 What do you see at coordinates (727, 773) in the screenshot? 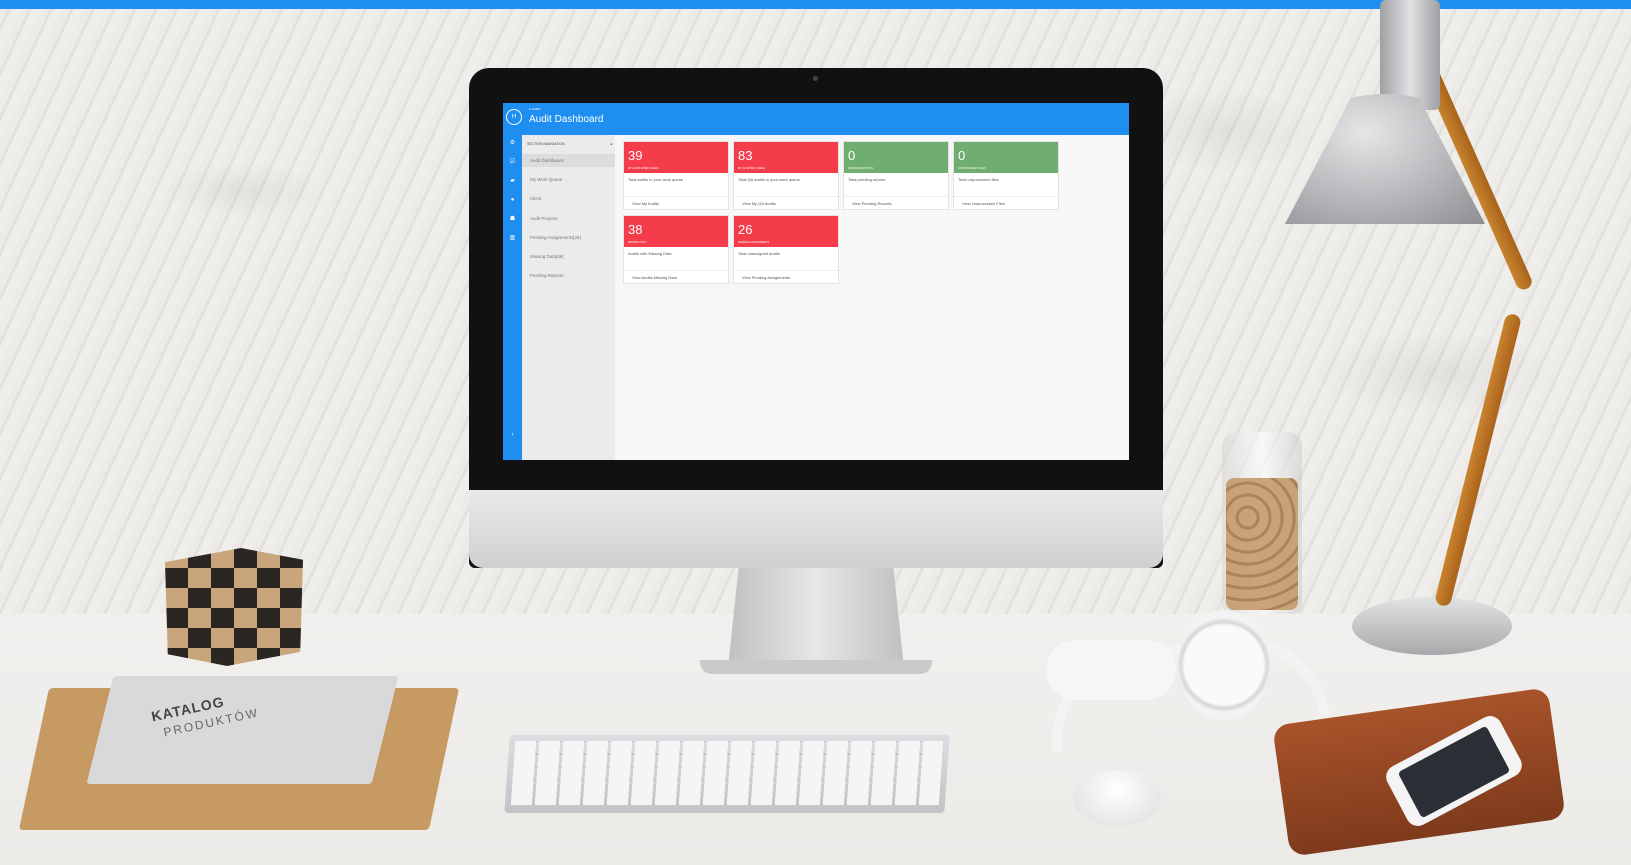
I see `keyboard-keys` at bounding box center [727, 773].